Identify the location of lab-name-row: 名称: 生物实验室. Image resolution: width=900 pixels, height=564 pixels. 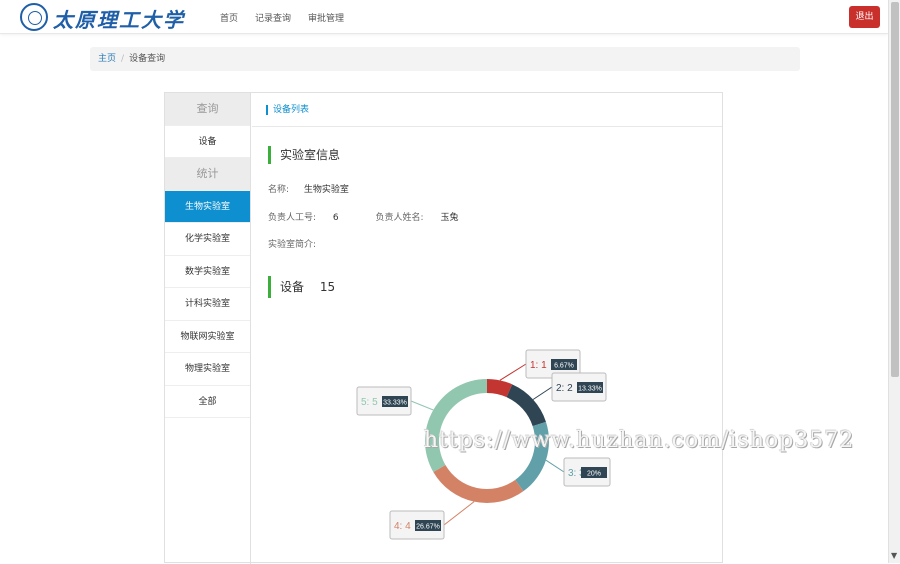
(308, 188).